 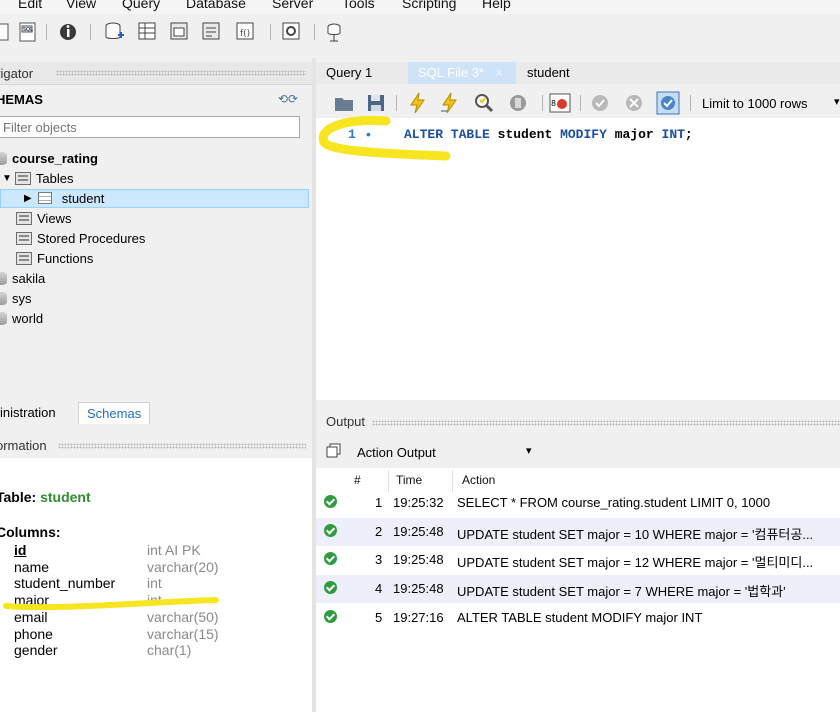 I want to click on create-function-icon: f(), so click(x=246, y=32).